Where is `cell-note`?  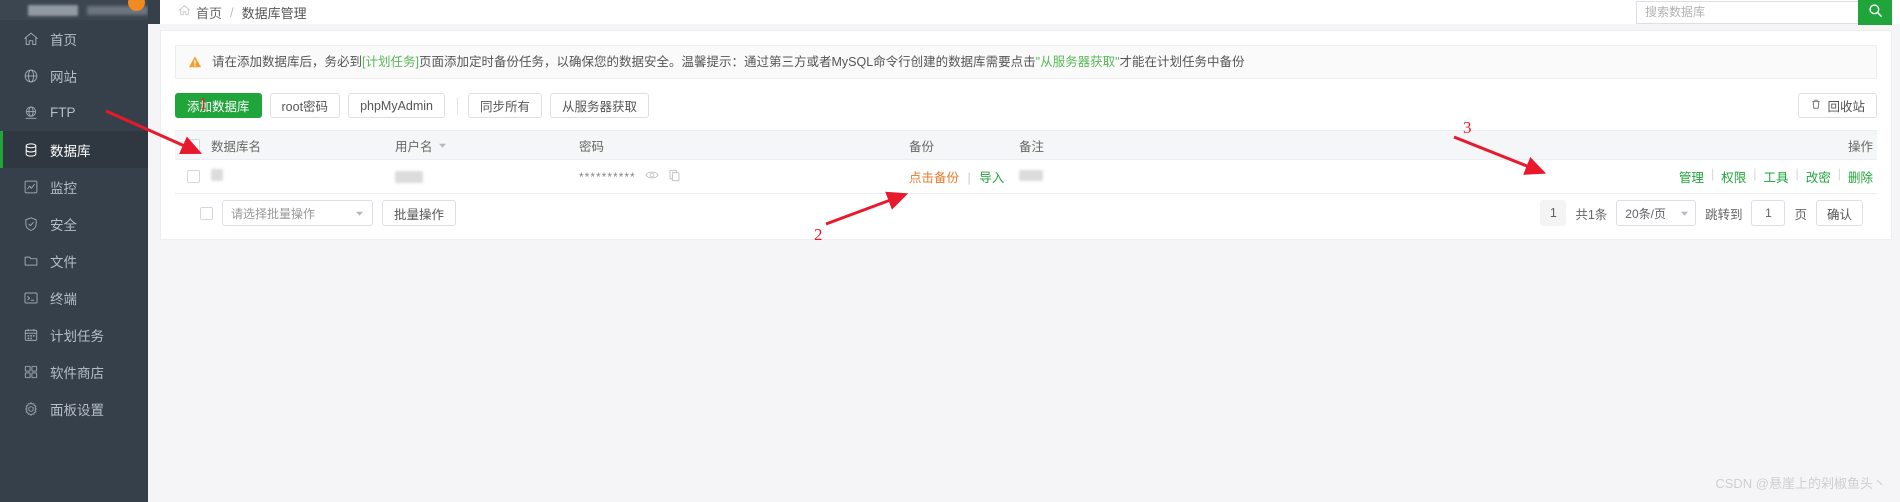
cell-note is located at coordinates (1169, 176).